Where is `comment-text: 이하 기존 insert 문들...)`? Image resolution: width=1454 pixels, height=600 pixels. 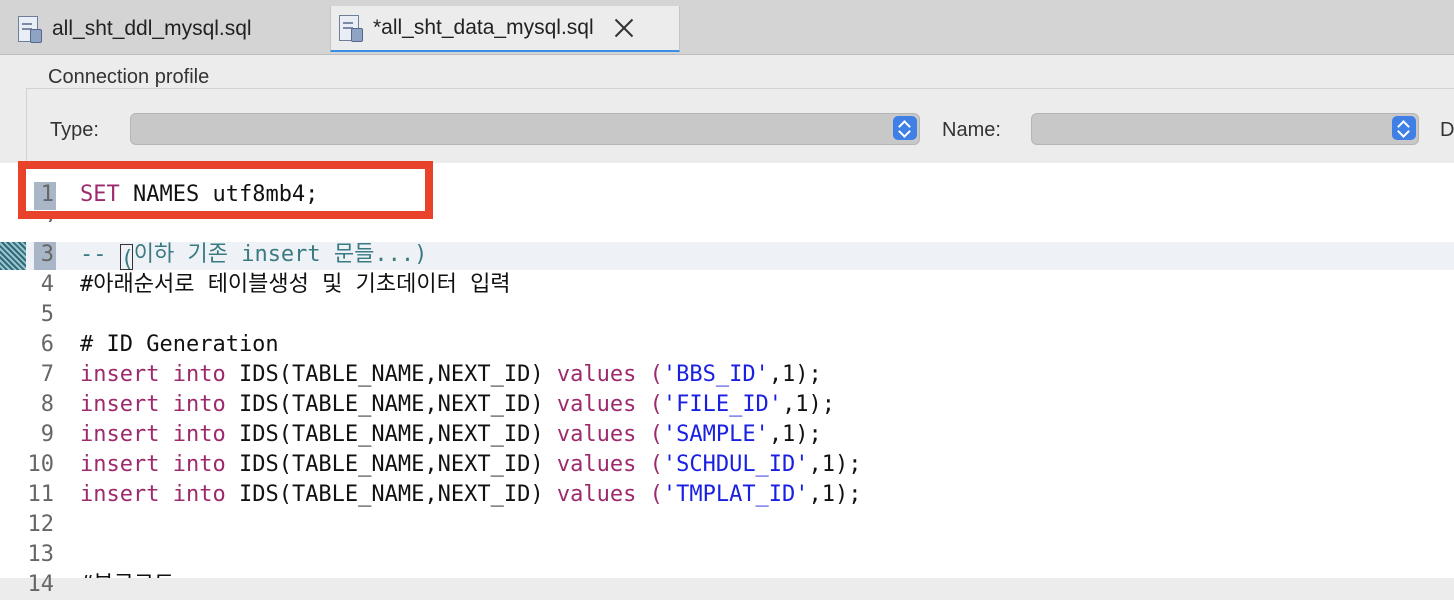 comment-text: 이하 기존 insert 문들...) is located at coordinates (280, 254).